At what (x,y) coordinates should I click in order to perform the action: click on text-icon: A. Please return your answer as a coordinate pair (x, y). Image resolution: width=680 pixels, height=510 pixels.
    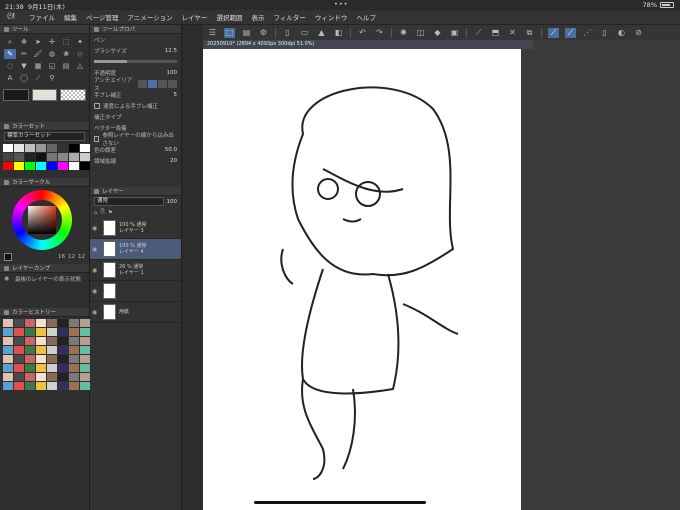
    Looking at the image, I should click on (10, 78).